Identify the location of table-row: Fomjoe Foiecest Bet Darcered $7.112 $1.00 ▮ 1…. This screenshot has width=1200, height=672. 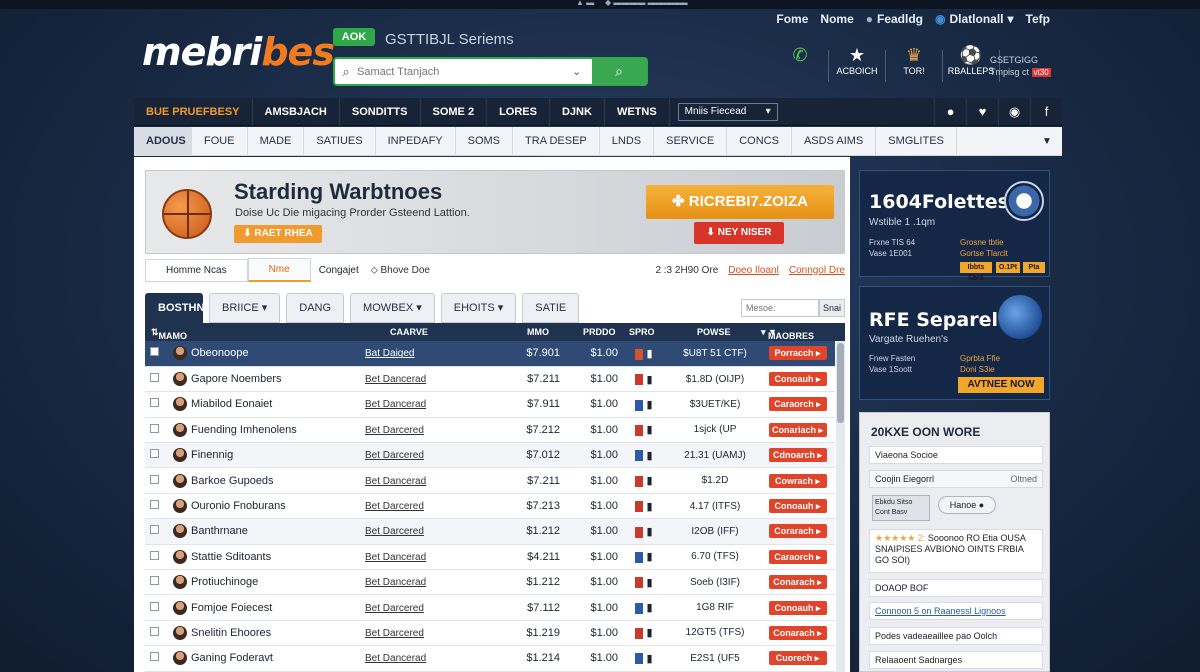
(490, 607).